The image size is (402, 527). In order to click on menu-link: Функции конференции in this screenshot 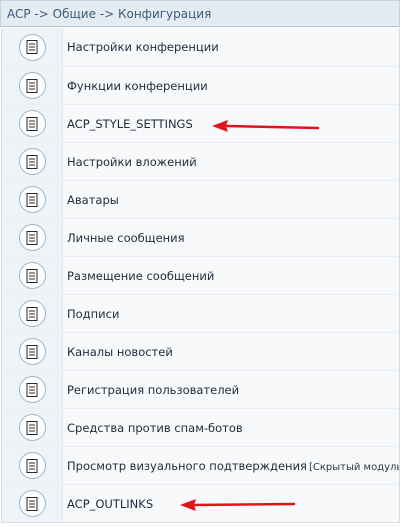, I will do `click(137, 86)`.